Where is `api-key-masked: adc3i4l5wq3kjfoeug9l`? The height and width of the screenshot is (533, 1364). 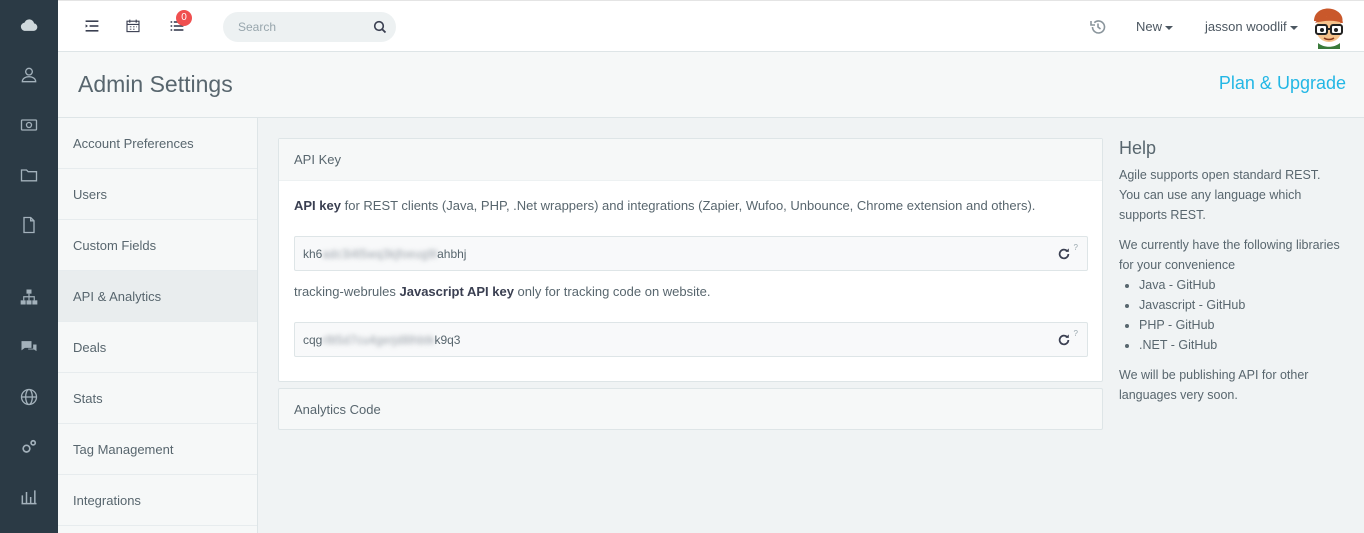 api-key-masked: adc3i4l5wq3kjfoeug9l is located at coordinates (380, 254).